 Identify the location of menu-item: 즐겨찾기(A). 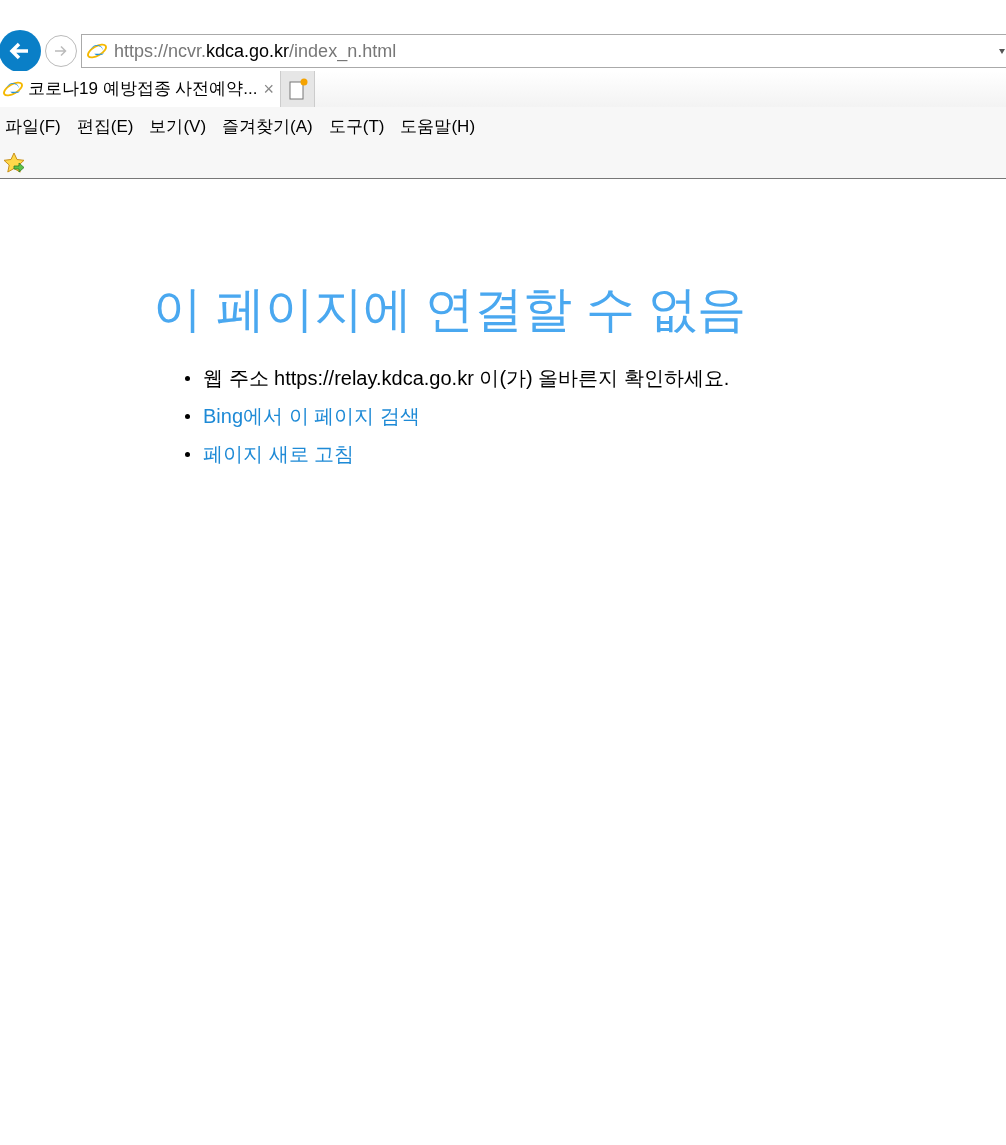
(267, 127).